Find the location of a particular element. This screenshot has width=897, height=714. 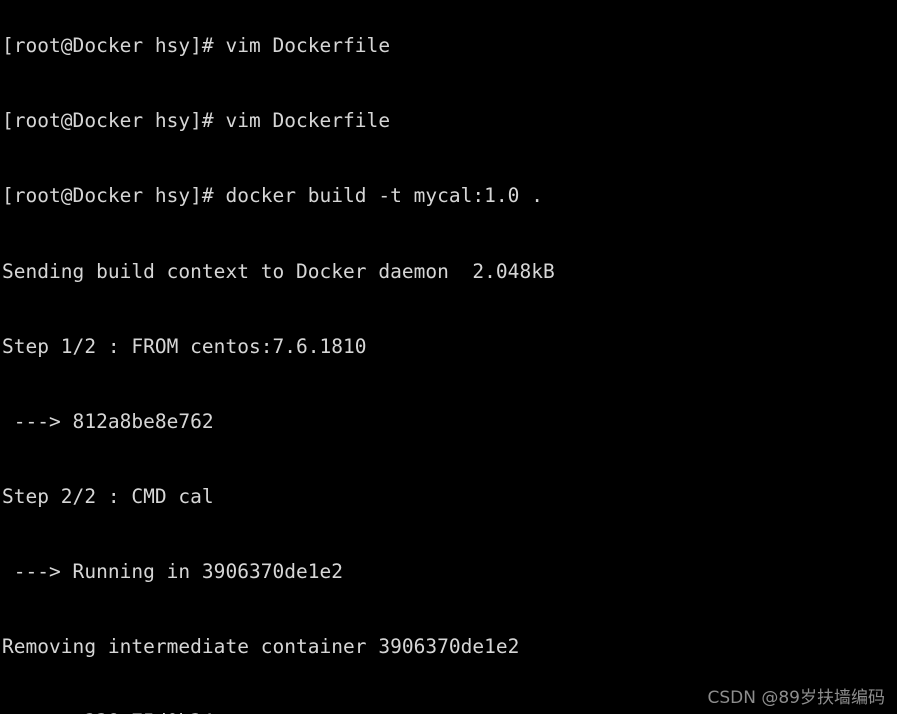

terminal-line-running-container: ---> Running in 3906370de1e2 is located at coordinates (173, 572).